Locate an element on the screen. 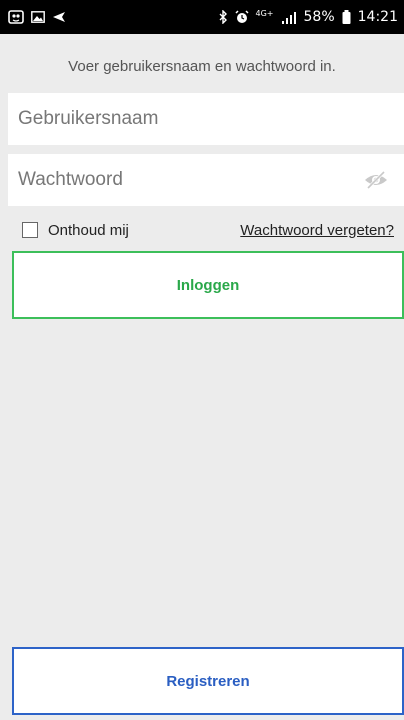 The height and width of the screenshot is (720, 404). status-bar-right: 4G+ 58% 14:21 is located at coordinates (308, 17).